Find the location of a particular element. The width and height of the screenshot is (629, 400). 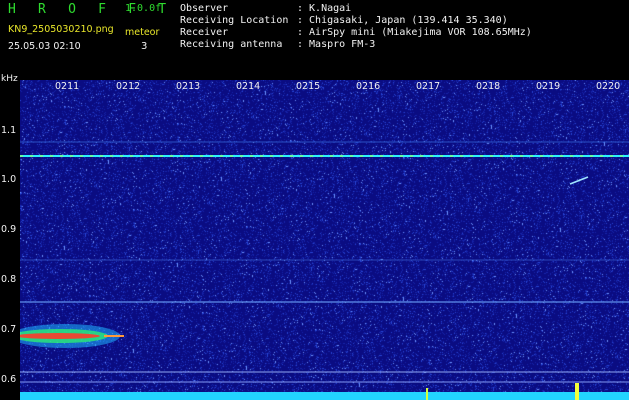

y-tick-label: 1.0 is located at coordinates (9, 179).